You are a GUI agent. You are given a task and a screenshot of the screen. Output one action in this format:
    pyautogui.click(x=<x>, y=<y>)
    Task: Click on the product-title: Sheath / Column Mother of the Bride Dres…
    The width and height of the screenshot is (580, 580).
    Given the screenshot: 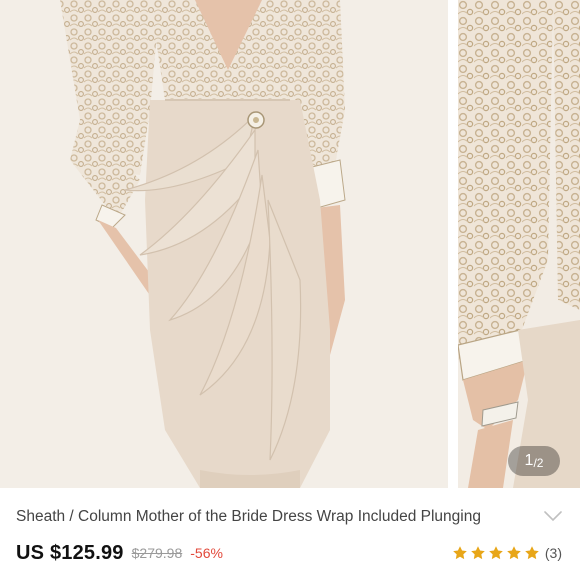 What is the action you would take?
    pyautogui.click(x=248, y=516)
    